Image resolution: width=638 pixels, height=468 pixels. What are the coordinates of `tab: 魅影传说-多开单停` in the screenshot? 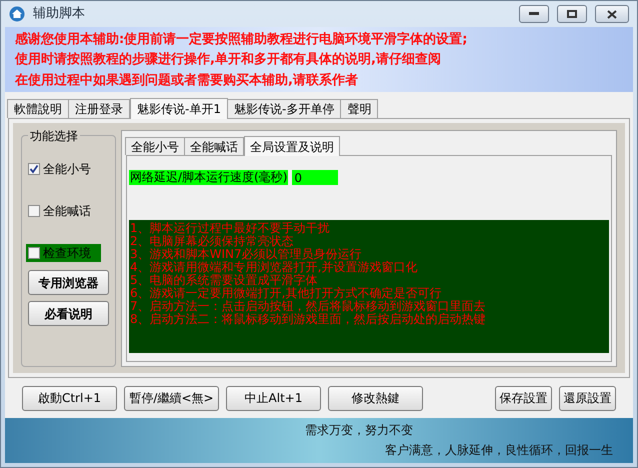 It's located at (284, 108).